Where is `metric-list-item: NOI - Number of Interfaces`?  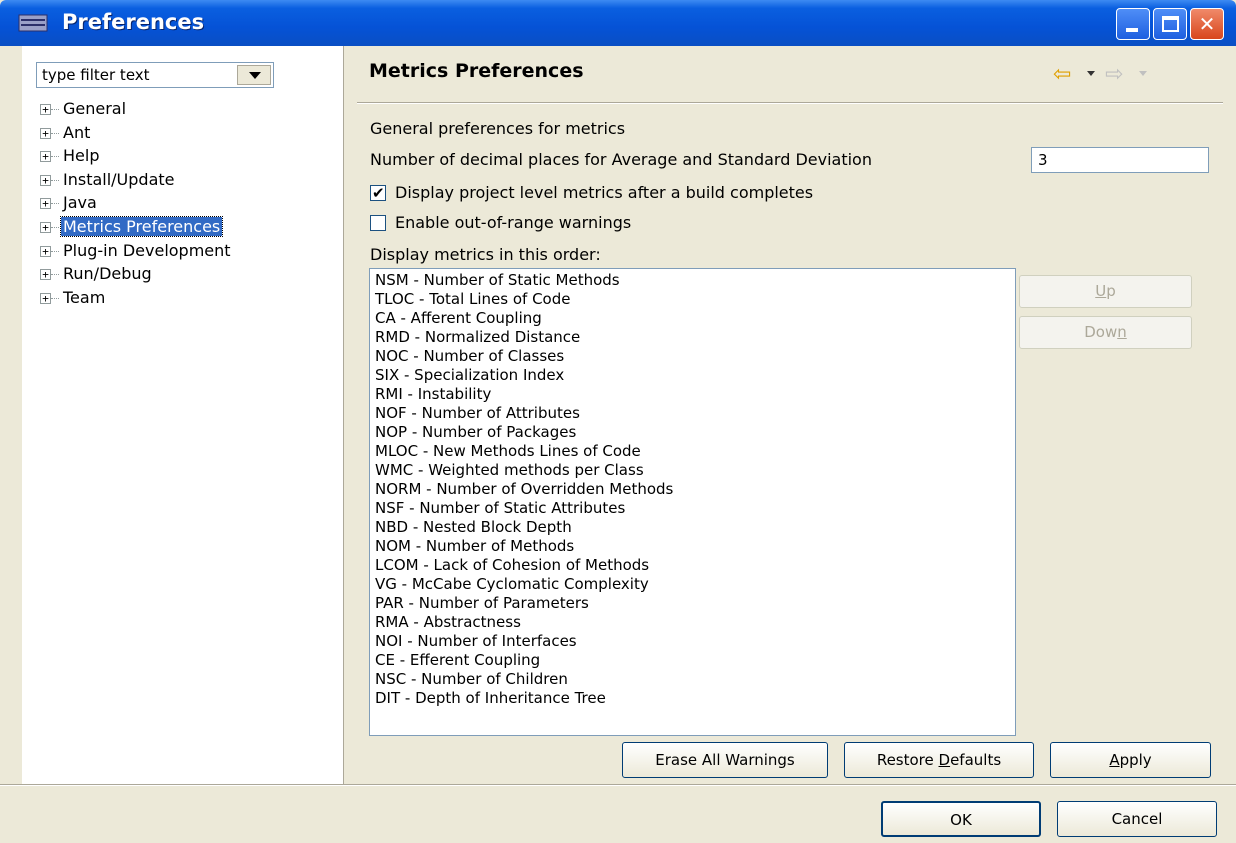
metric-list-item: NOI - Number of Interfaces is located at coordinates (692, 641).